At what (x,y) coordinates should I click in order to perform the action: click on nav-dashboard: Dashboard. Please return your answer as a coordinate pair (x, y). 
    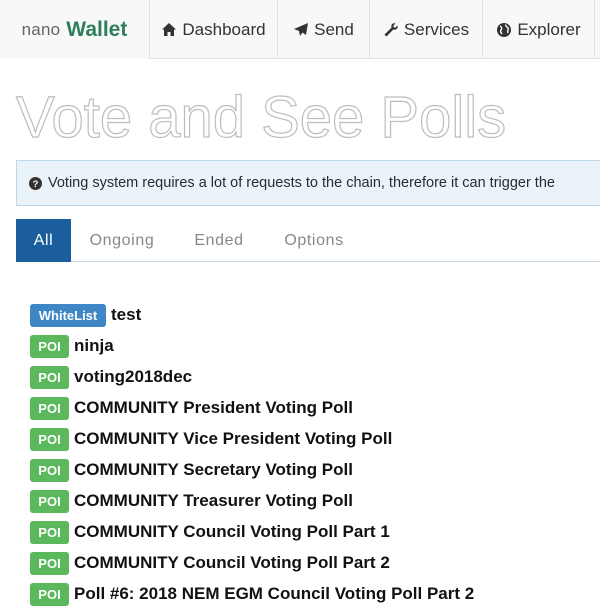
    Looking at the image, I should click on (214, 29).